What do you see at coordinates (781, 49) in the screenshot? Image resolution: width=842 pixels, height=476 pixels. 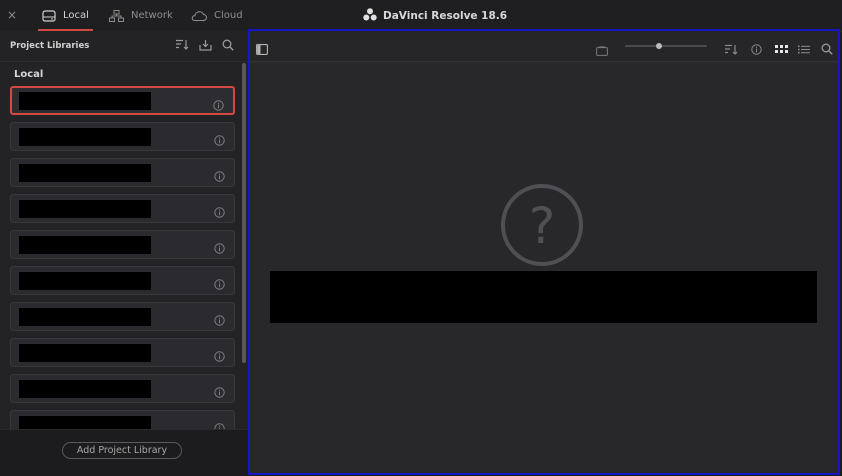 I see `grid-view-icon` at bounding box center [781, 49].